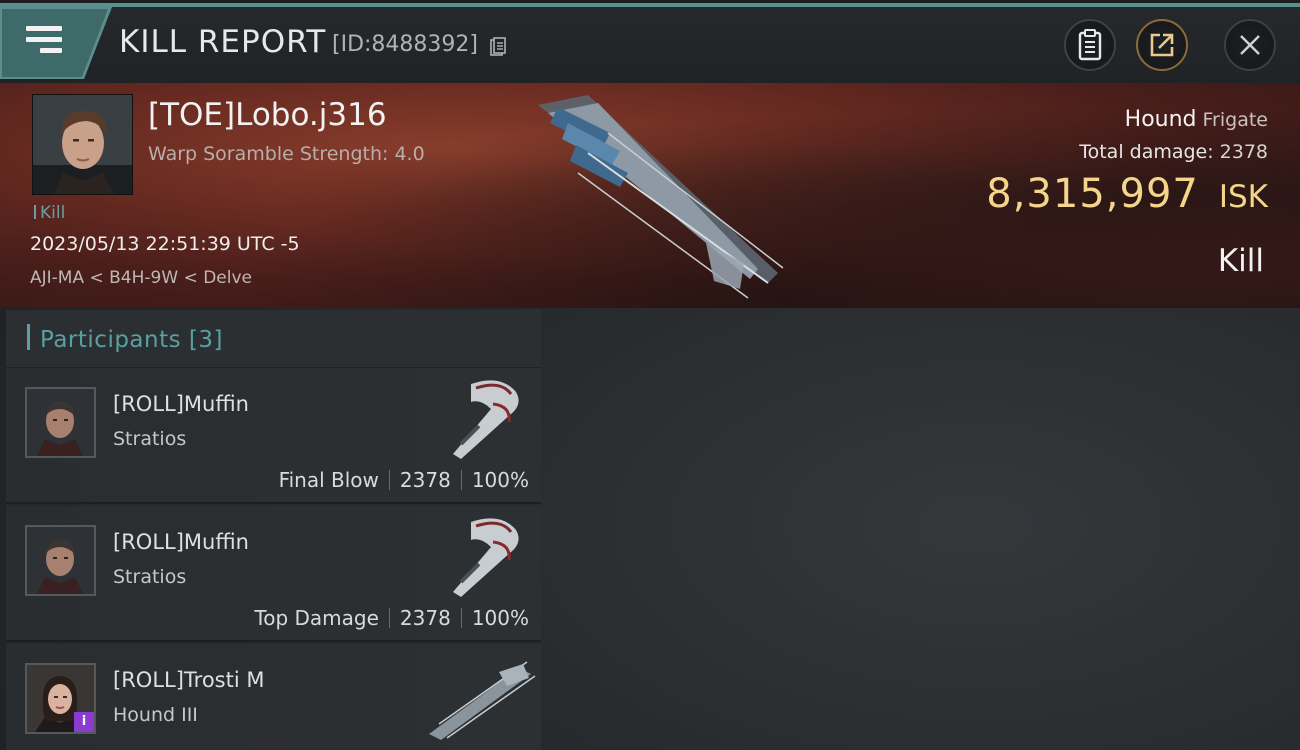 This screenshot has width=1300, height=750. I want to click on victim-ship-type: Hound Frigate, so click(1196, 119).